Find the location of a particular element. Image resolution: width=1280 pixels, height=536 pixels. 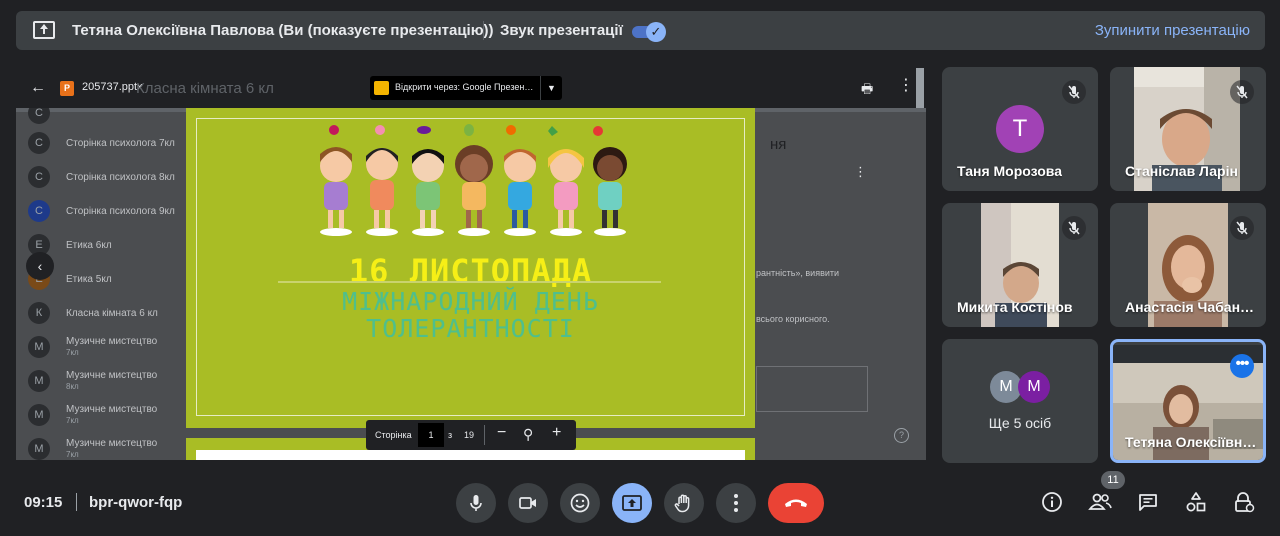

info-icon is located at coordinates (1052, 502).